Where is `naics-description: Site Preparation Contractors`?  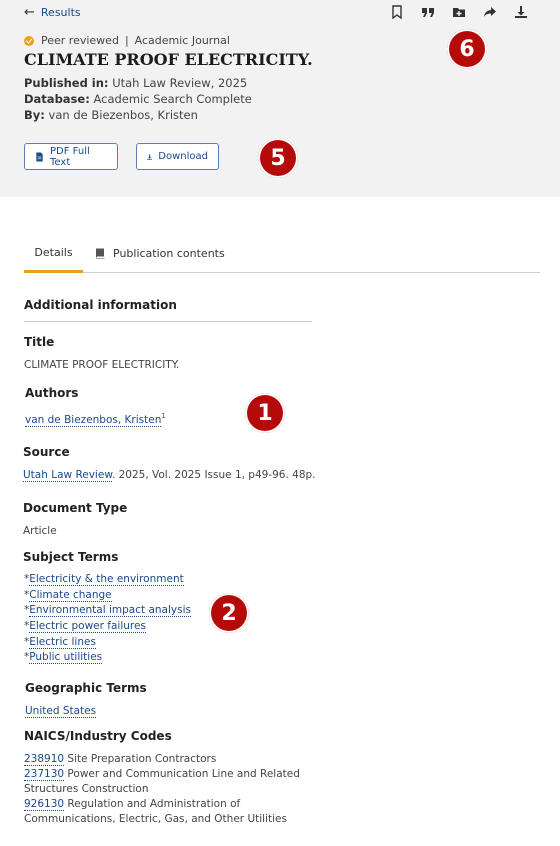 naics-description: Site Preparation Contractors is located at coordinates (140, 759).